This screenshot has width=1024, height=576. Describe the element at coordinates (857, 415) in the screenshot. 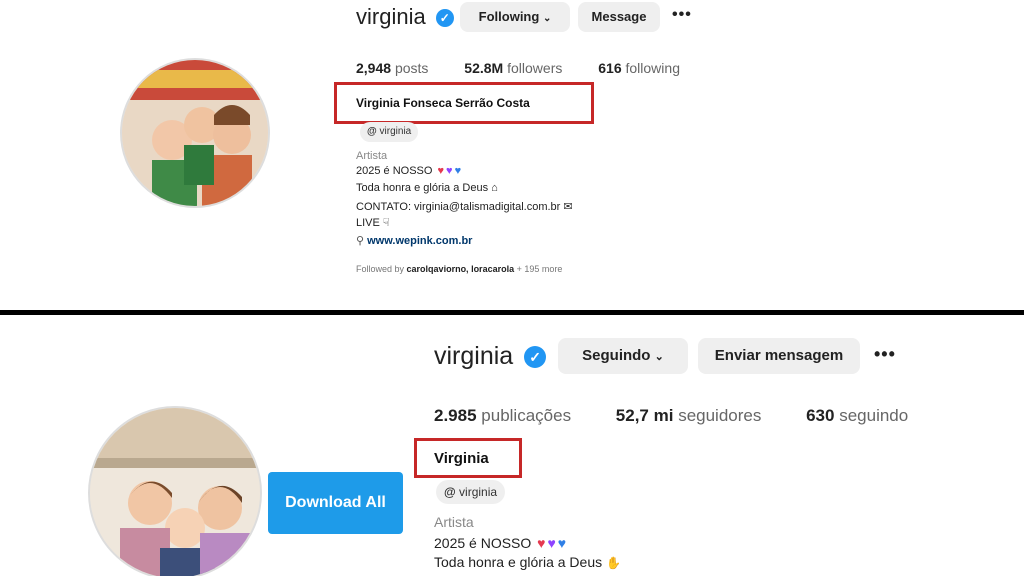

I see `following-count: 630 seguindo` at that location.